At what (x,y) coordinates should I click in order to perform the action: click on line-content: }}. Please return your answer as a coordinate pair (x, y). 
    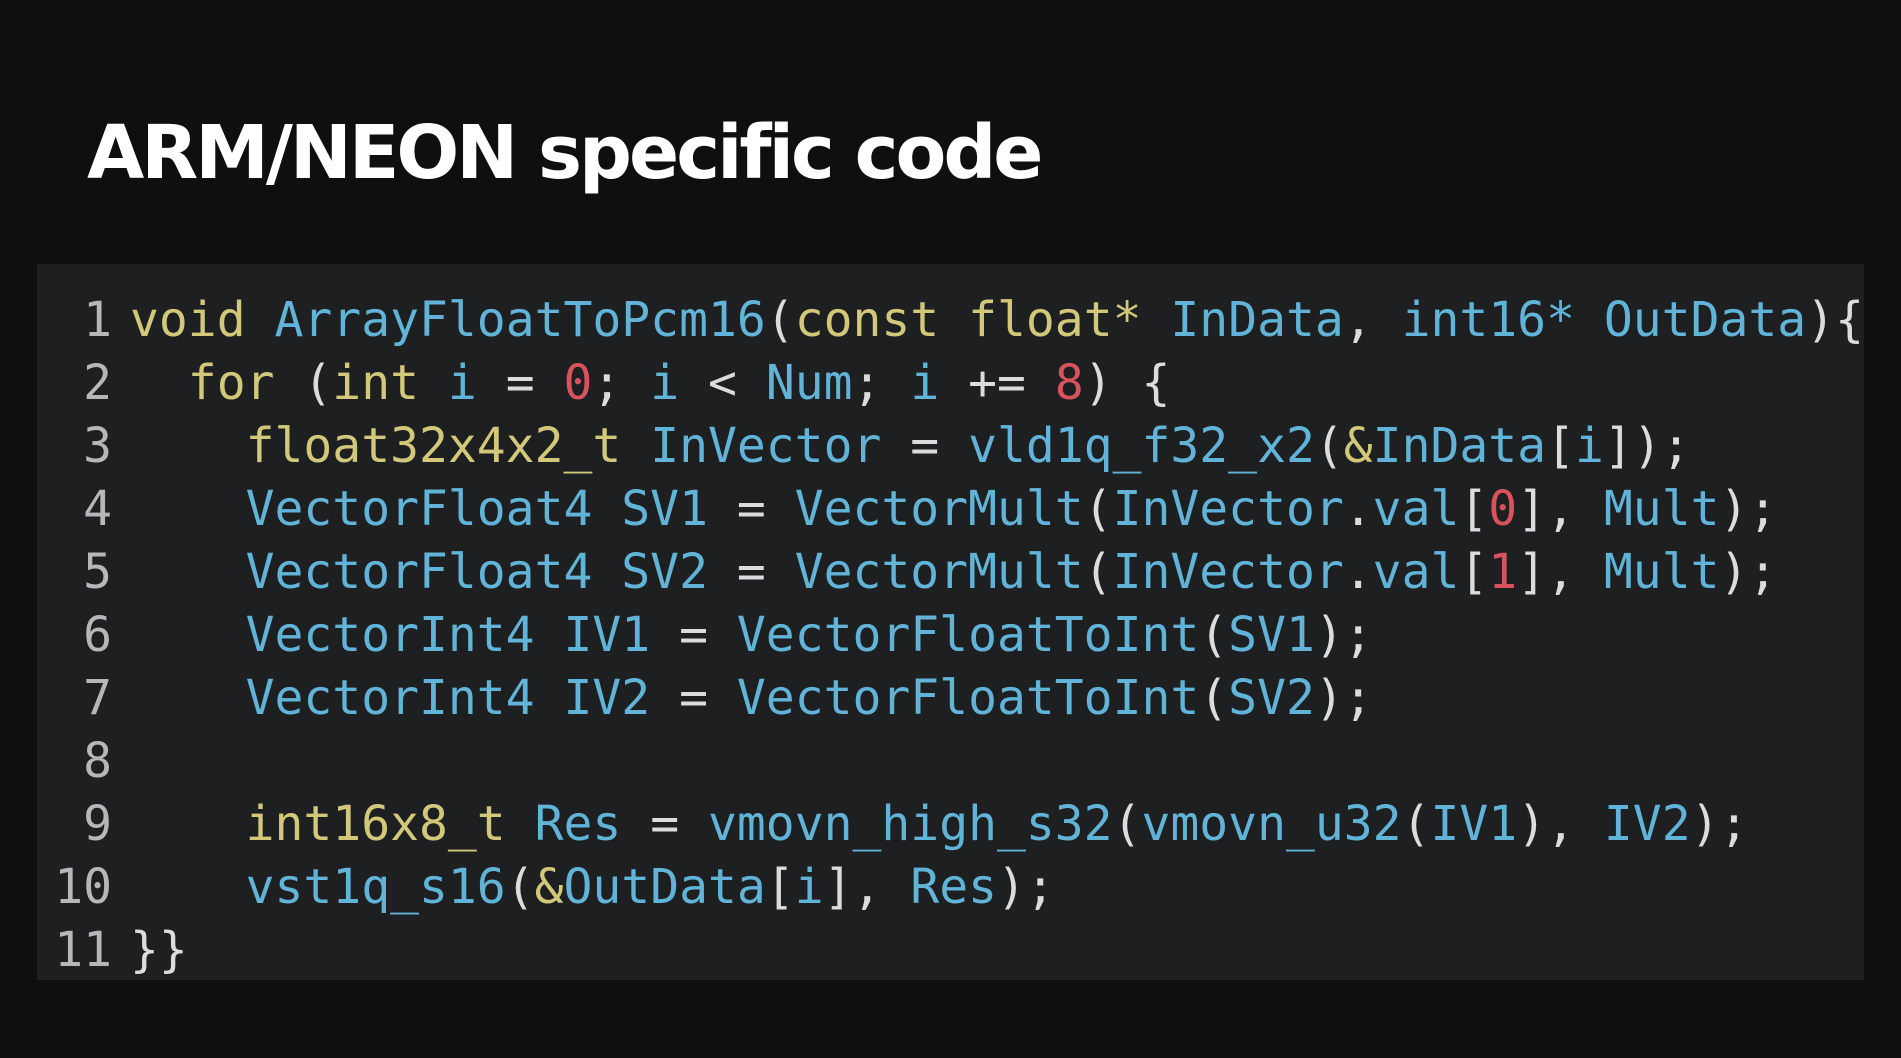
    Looking at the image, I should click on (150, 950).